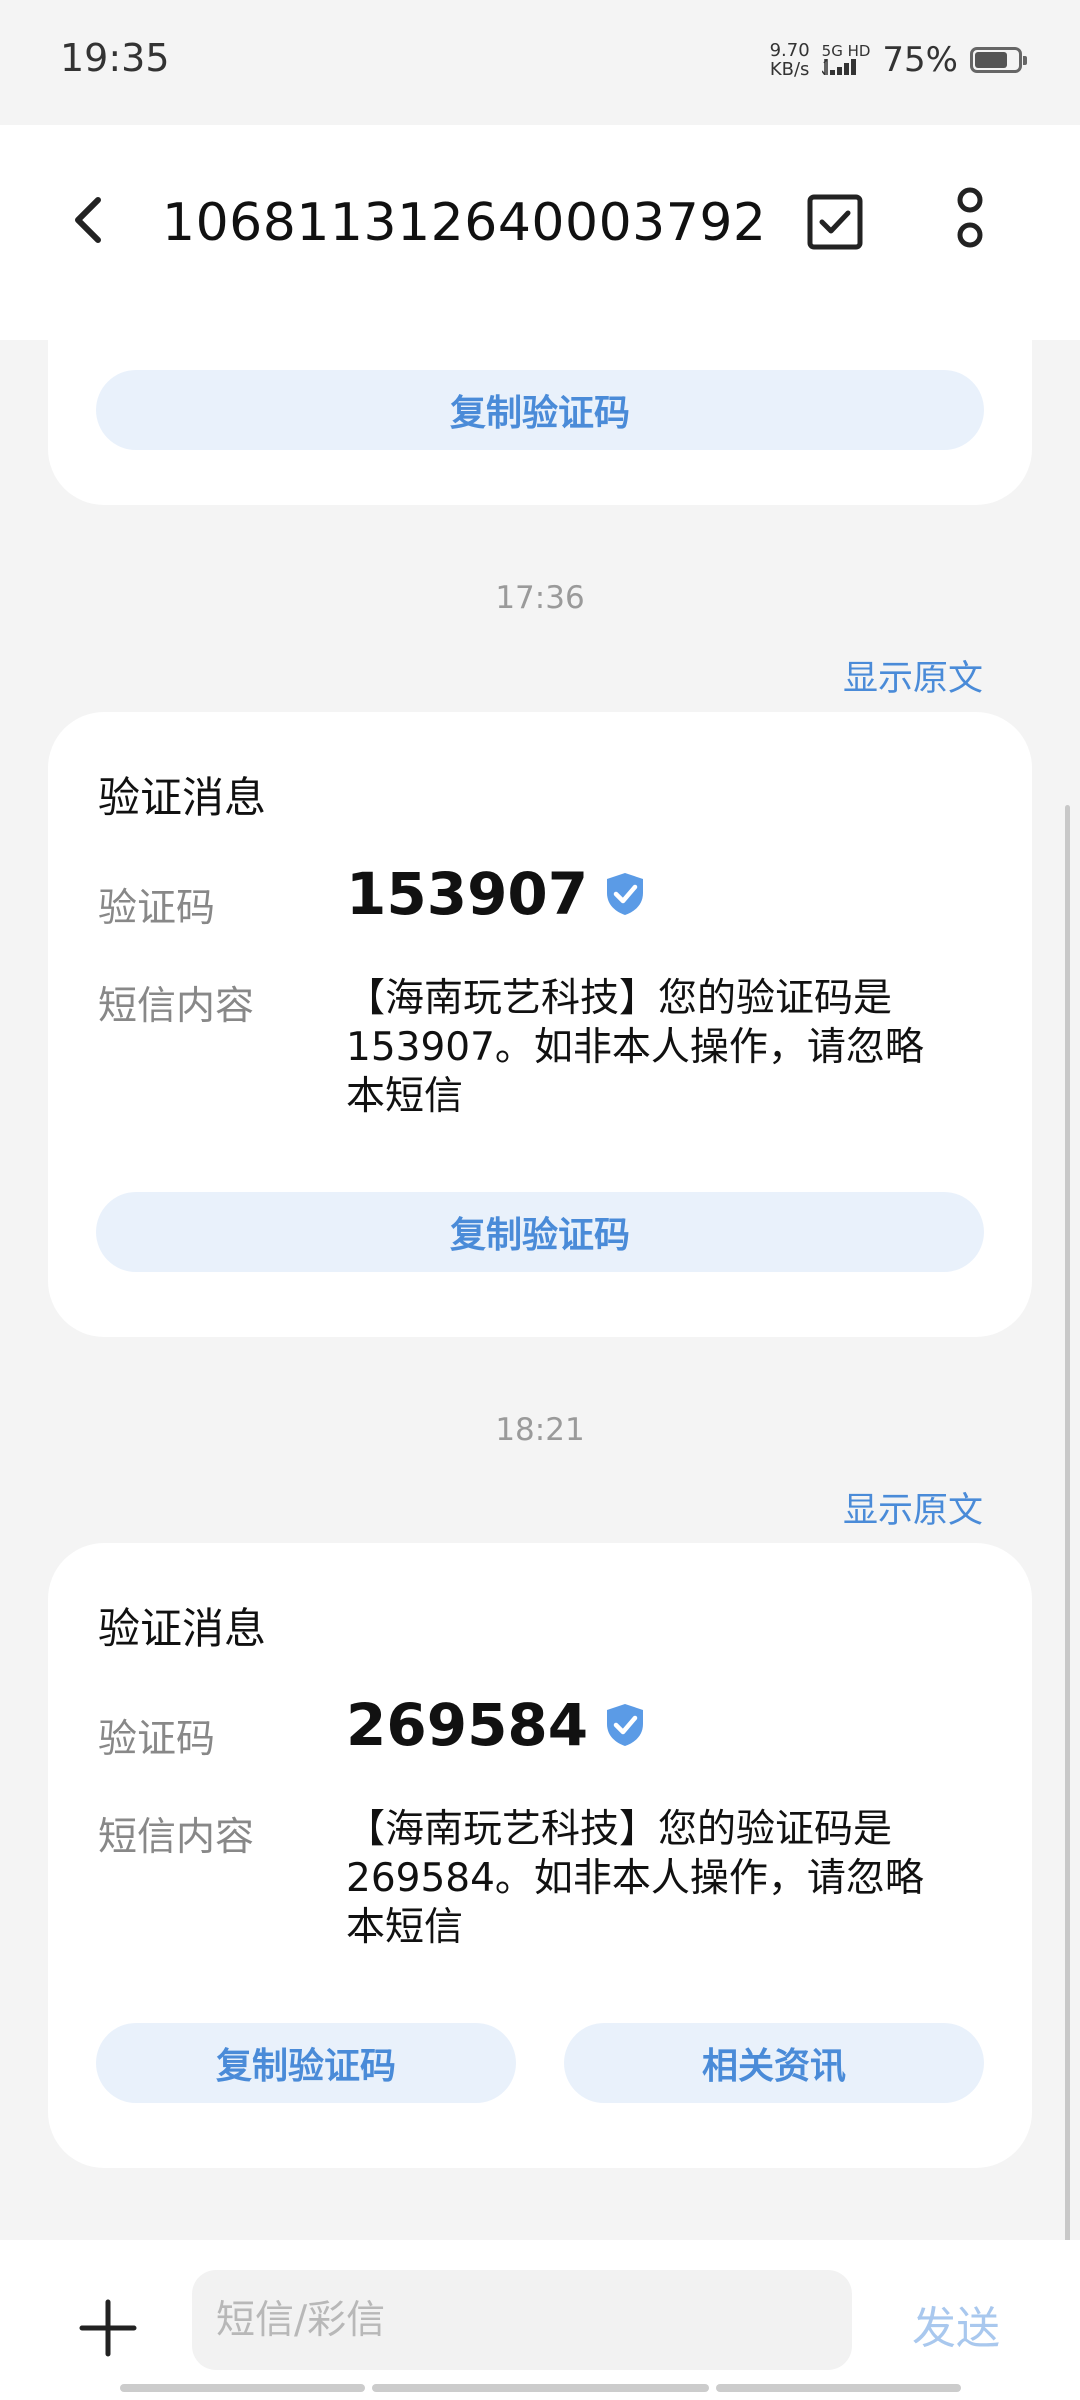  Describe the element at coordinates (920, 60) in the screenshot. I see `battery-percent: 75%` at that location.